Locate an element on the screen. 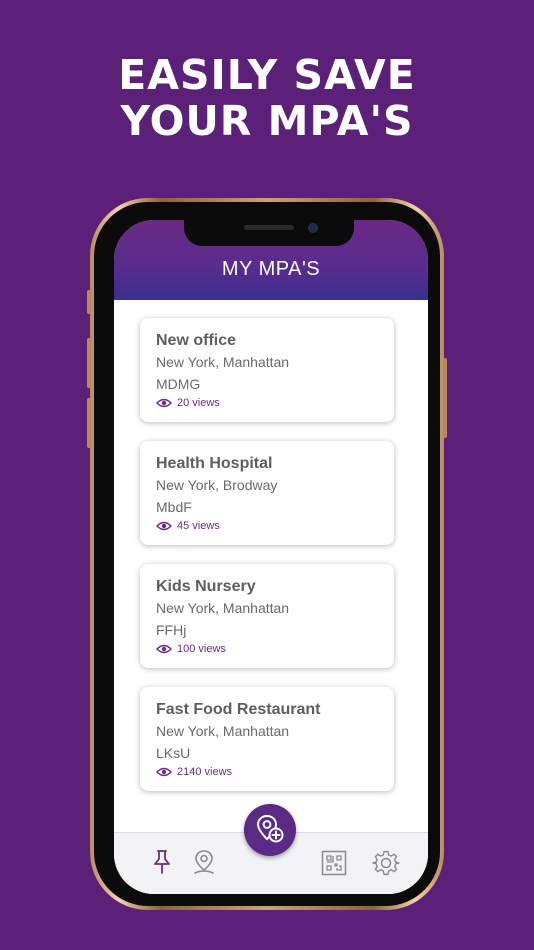  card-code: LKsU is located at coordinates (173, 753).